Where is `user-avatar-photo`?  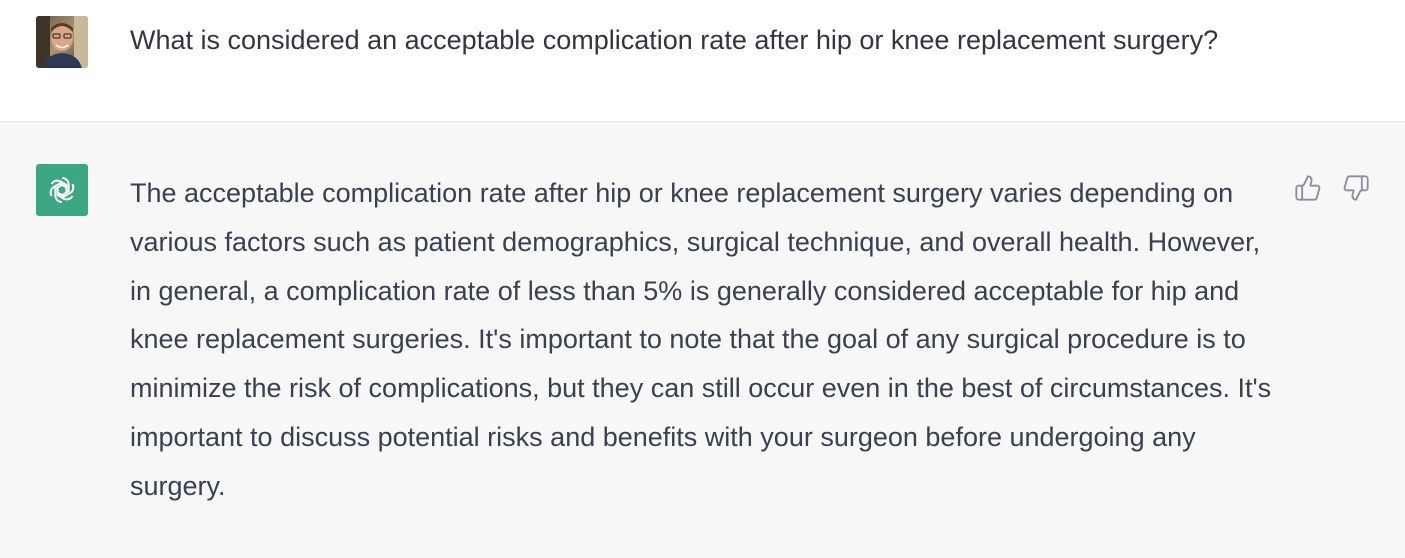 user-avatar-photo is located at coordinates (62, 42).